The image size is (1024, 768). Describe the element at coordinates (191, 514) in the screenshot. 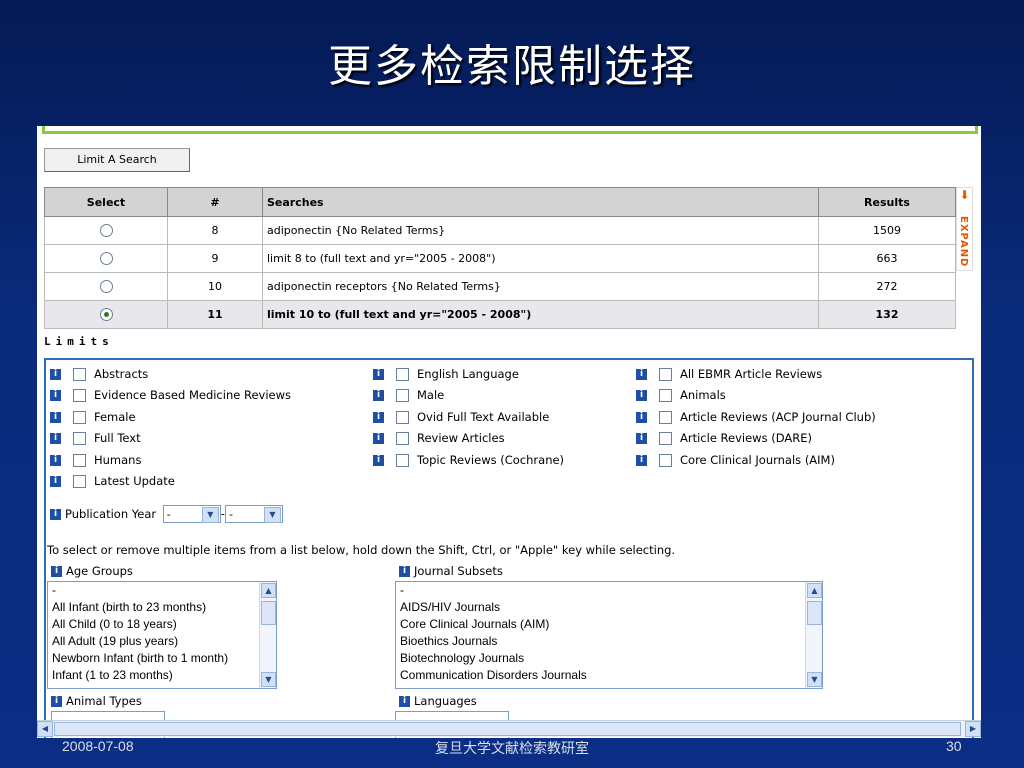

I see `publication-year-from-select: - ▼` at that location.